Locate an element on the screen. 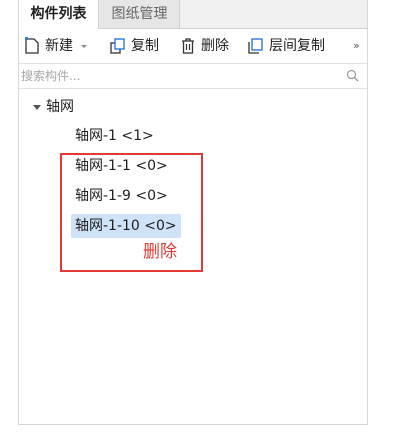 This screenshot has width=407, height=435. trash-icon is located at coordinates (188, 46).